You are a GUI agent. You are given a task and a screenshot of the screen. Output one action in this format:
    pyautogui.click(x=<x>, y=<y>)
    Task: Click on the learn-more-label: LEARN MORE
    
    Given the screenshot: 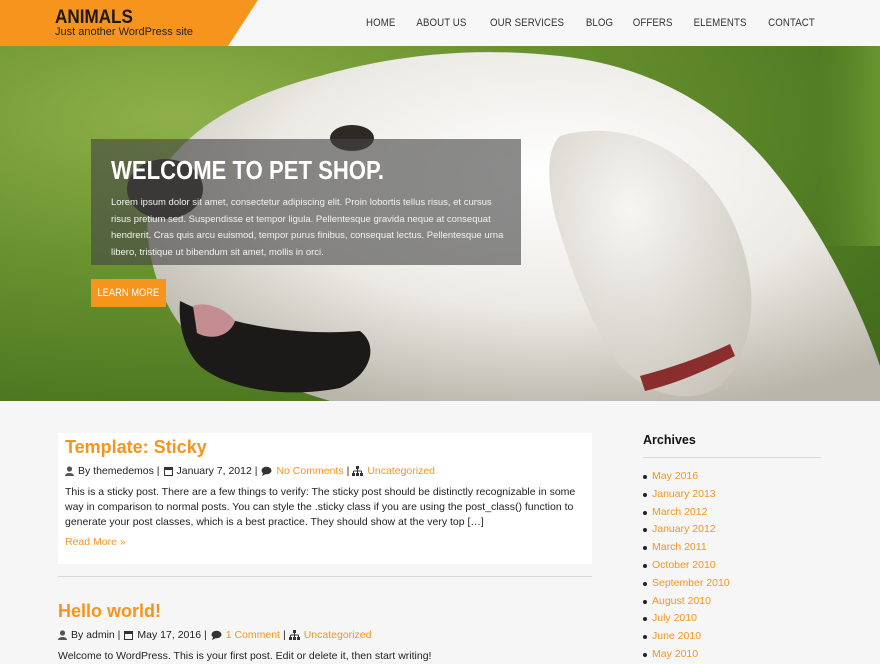 What is the action you would take?
    pyautogui.click(x=128, y=293)
    